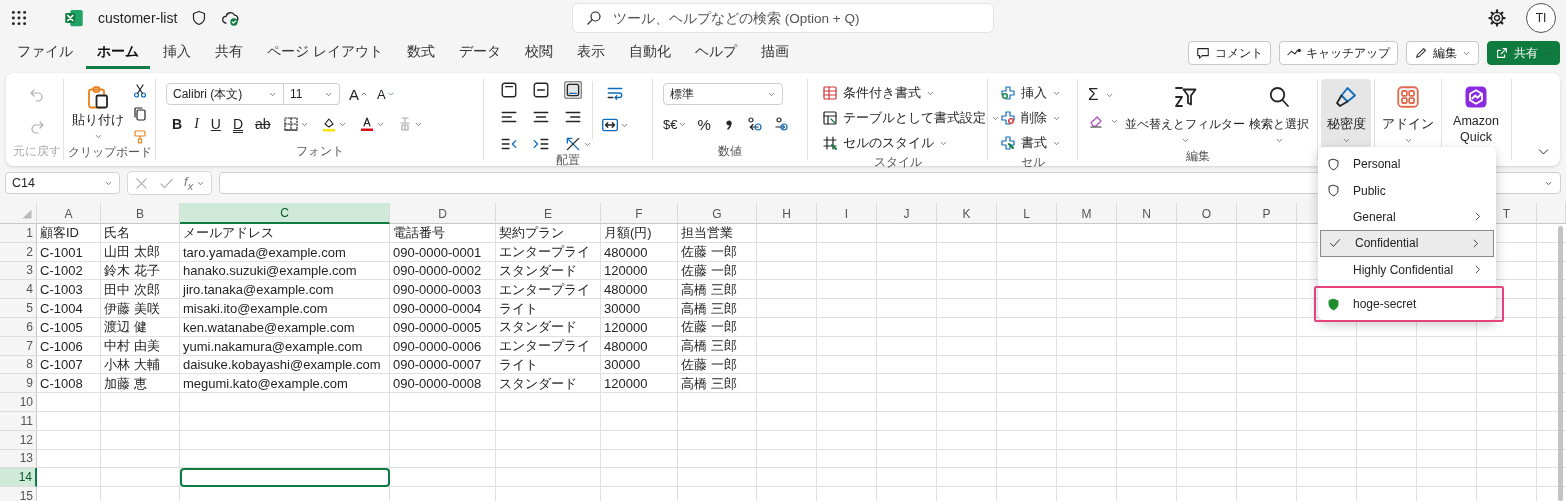 The image size is (1566, 501). Describe the element at coordinates (1407, 164) in the screenshot. I see `menu-item: Personal` at that location.